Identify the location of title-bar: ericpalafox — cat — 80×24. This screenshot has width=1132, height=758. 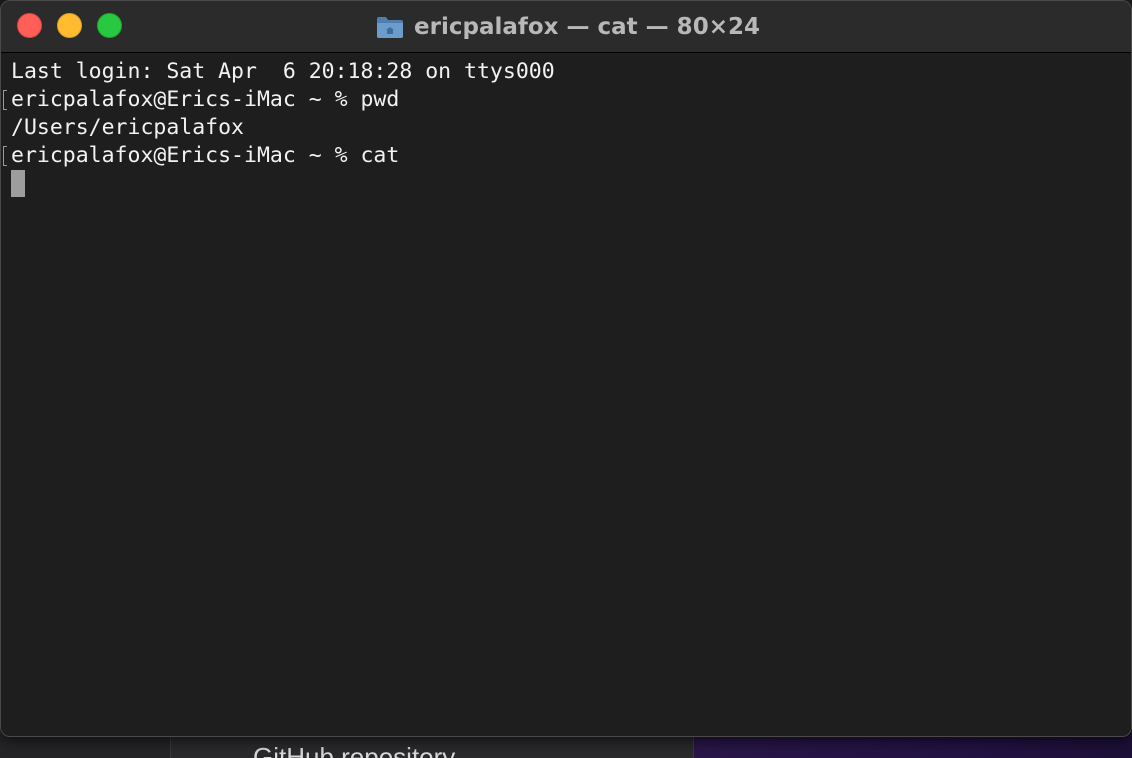
(566, 27).